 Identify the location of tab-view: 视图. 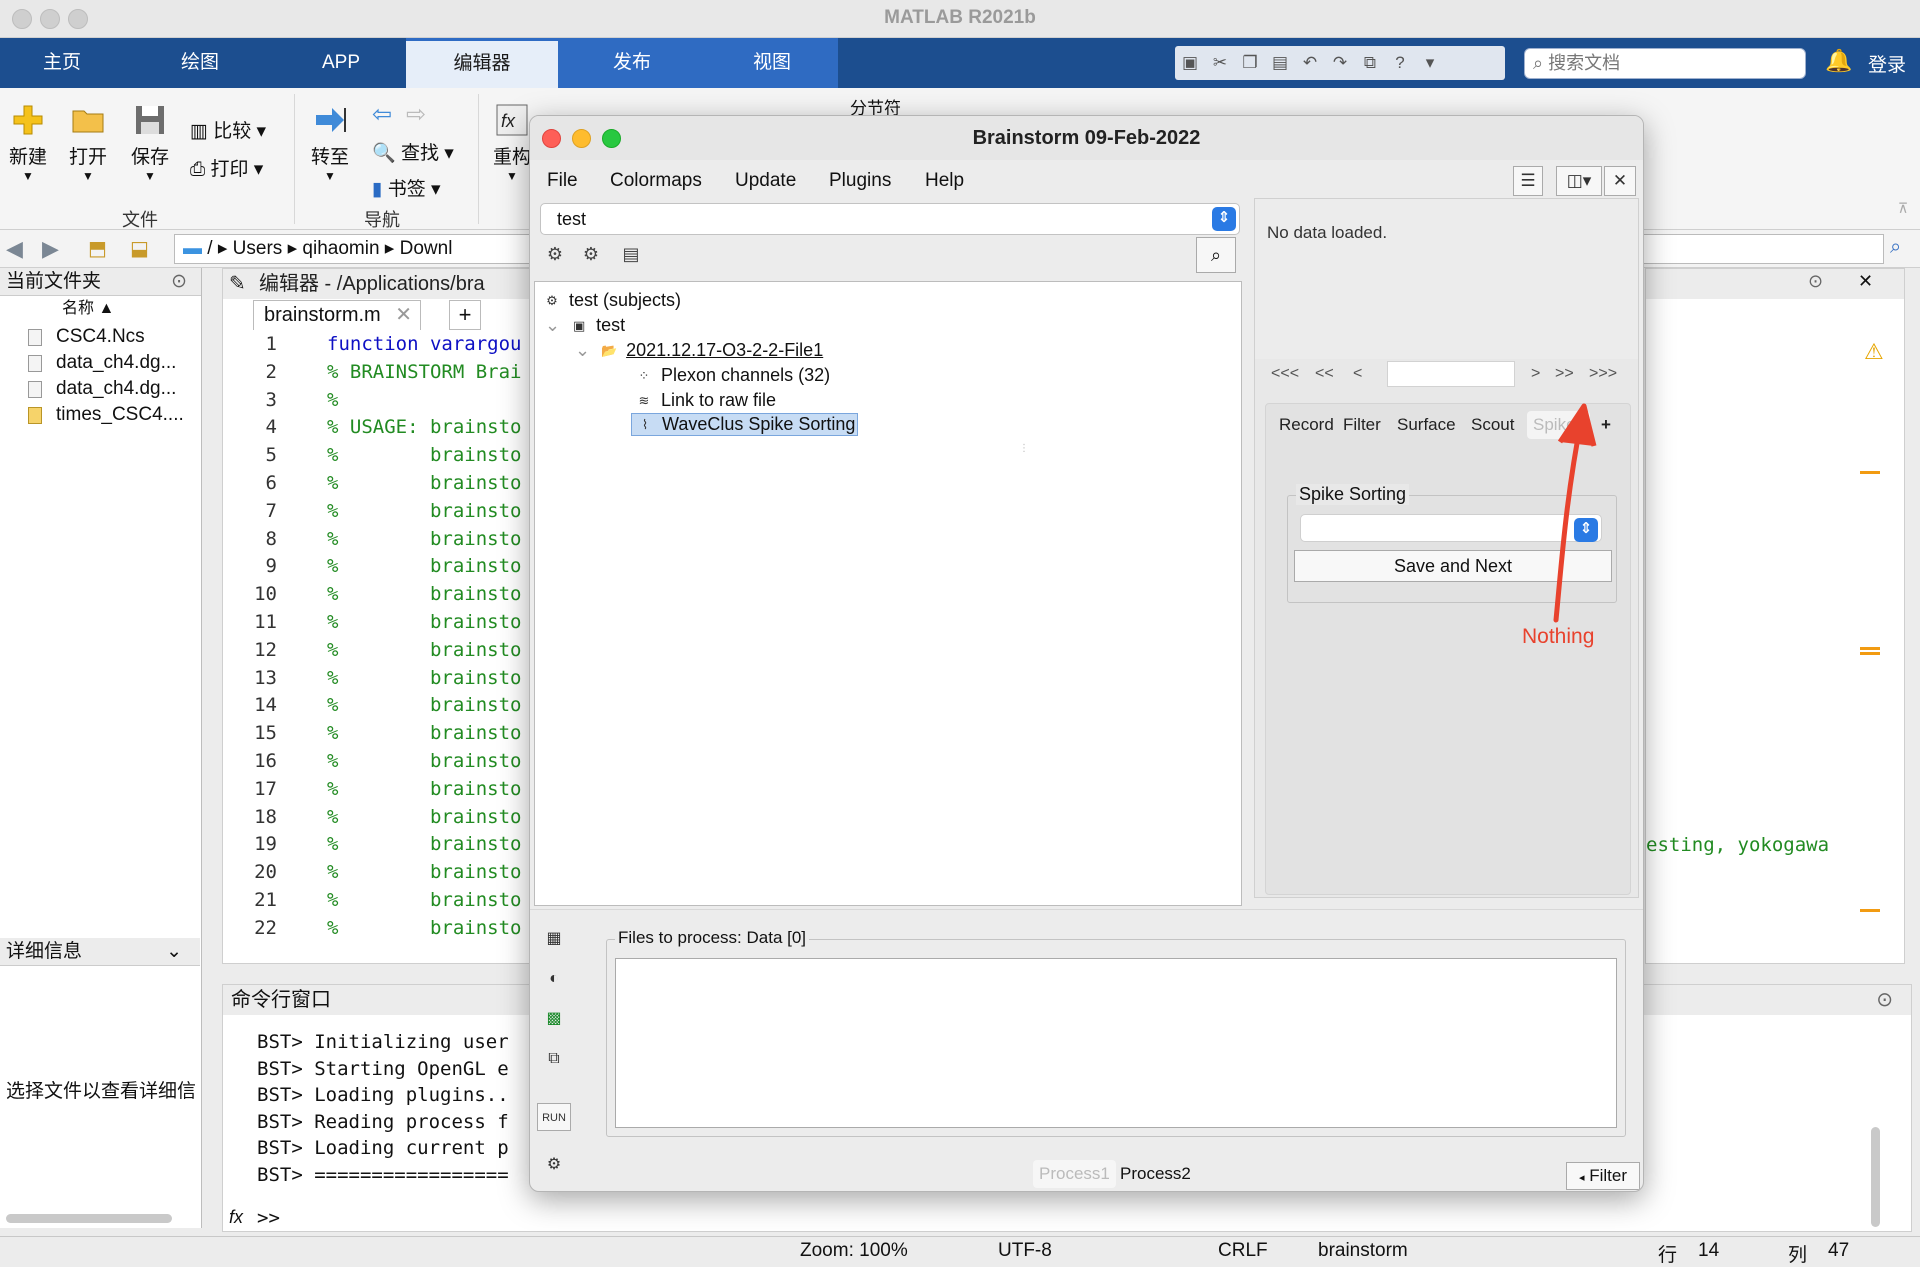
(772, 63).